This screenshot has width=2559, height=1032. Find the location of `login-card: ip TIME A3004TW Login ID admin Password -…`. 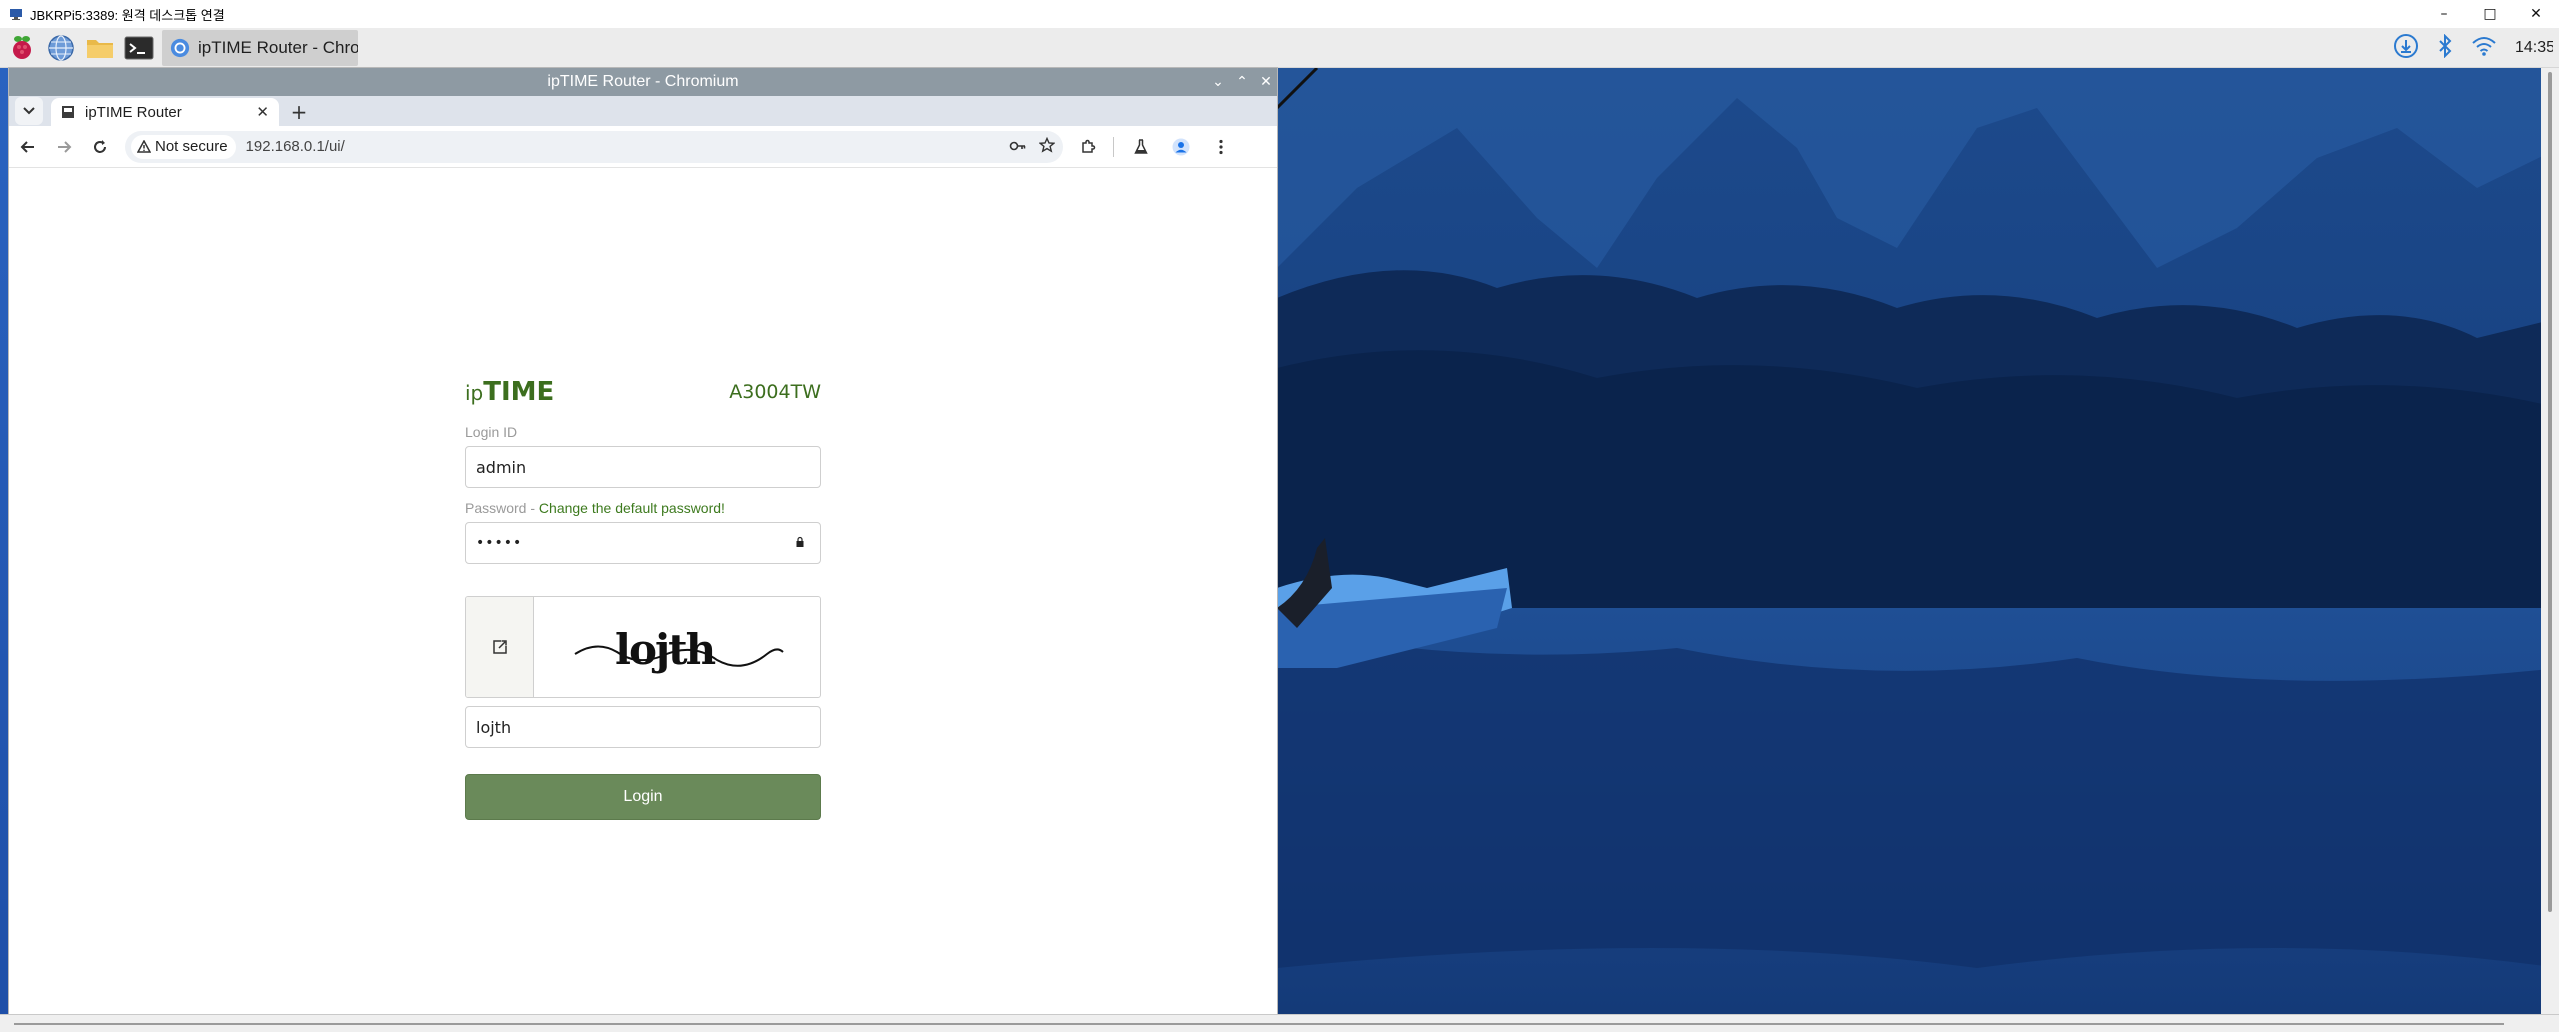

login-card: ip TIME A3004TW Login ID admin Password -… is located at coordinates (643, 598).